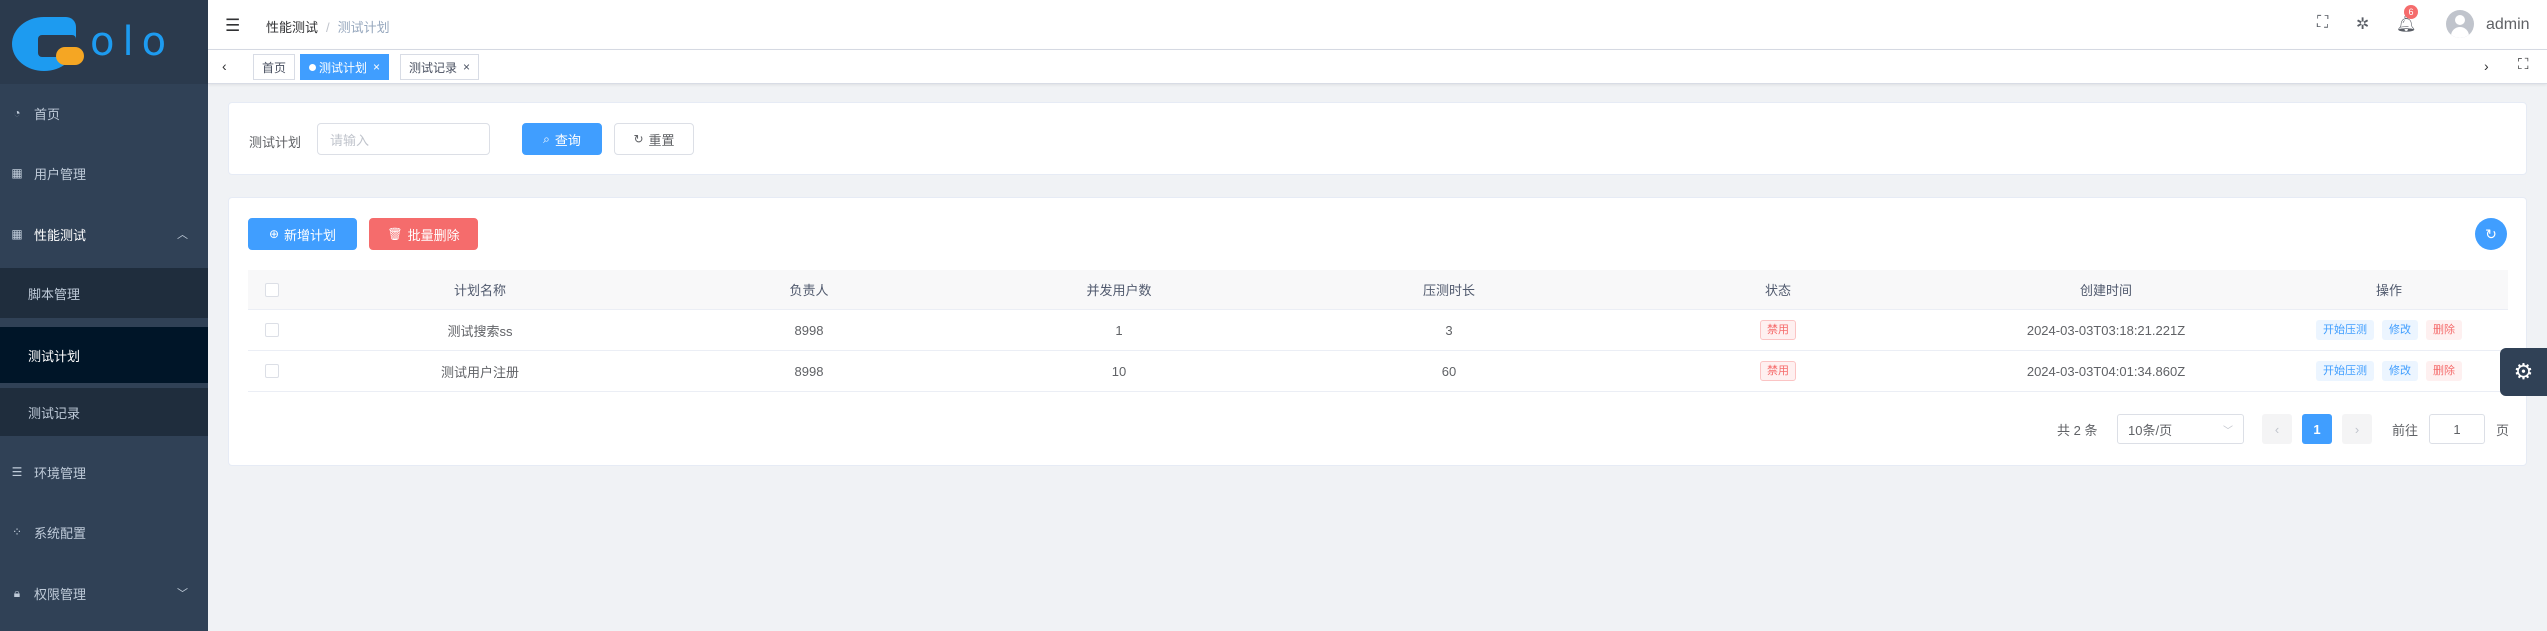 The width and height of the screenshot is (2547, 631). What do you see at coordinates (2508, 25) in the screenshot?
I see `username: admin` at bounding box center [2508, 25].